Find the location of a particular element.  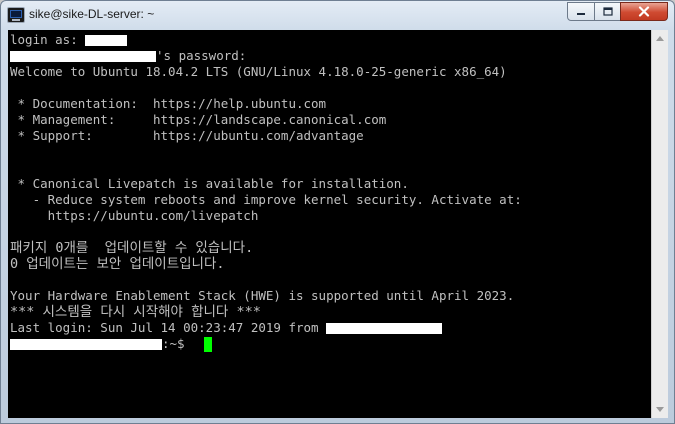

close-button is located at coordinates (644, 11).